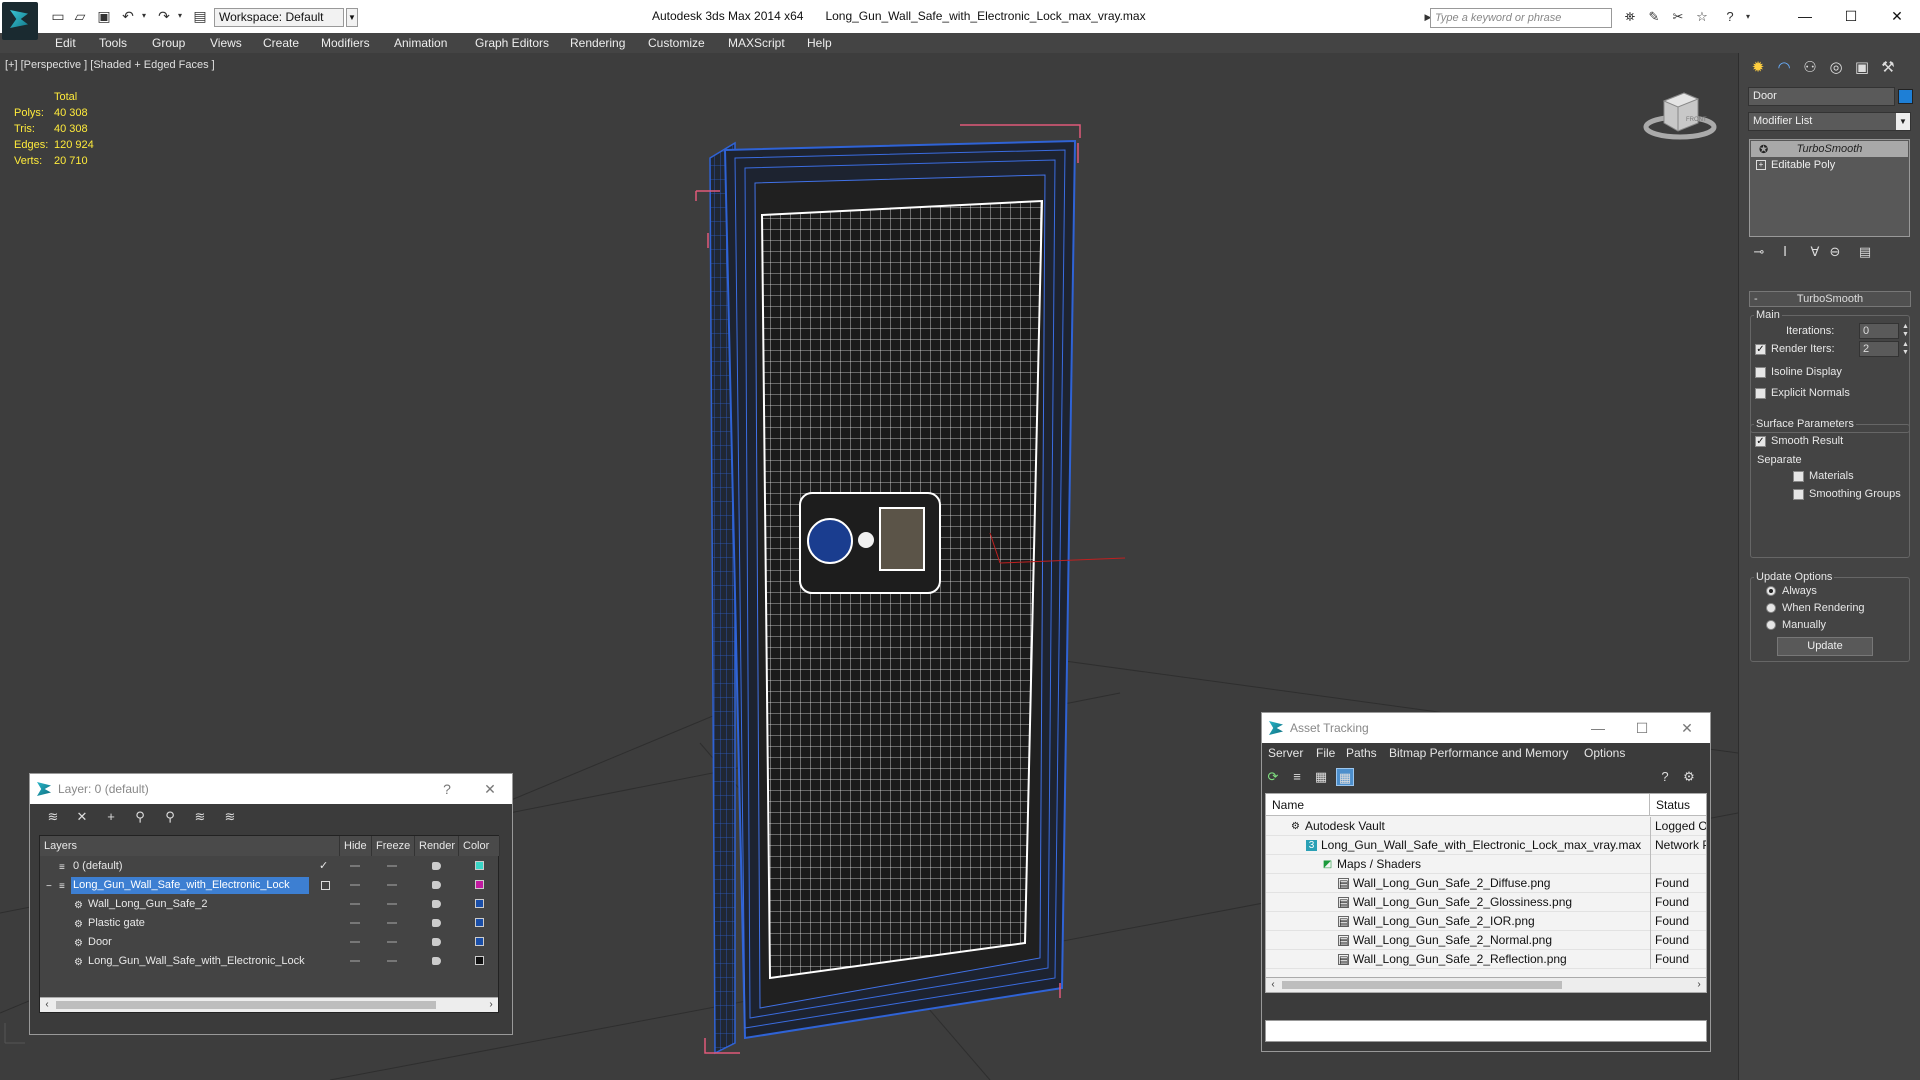 The width and height of the screenshot is (1920, 1080). What do you see at coordinates (49, 886) in the screenshot?
I see `collapse-minus-icon: −` at bounding box center [49, 886].